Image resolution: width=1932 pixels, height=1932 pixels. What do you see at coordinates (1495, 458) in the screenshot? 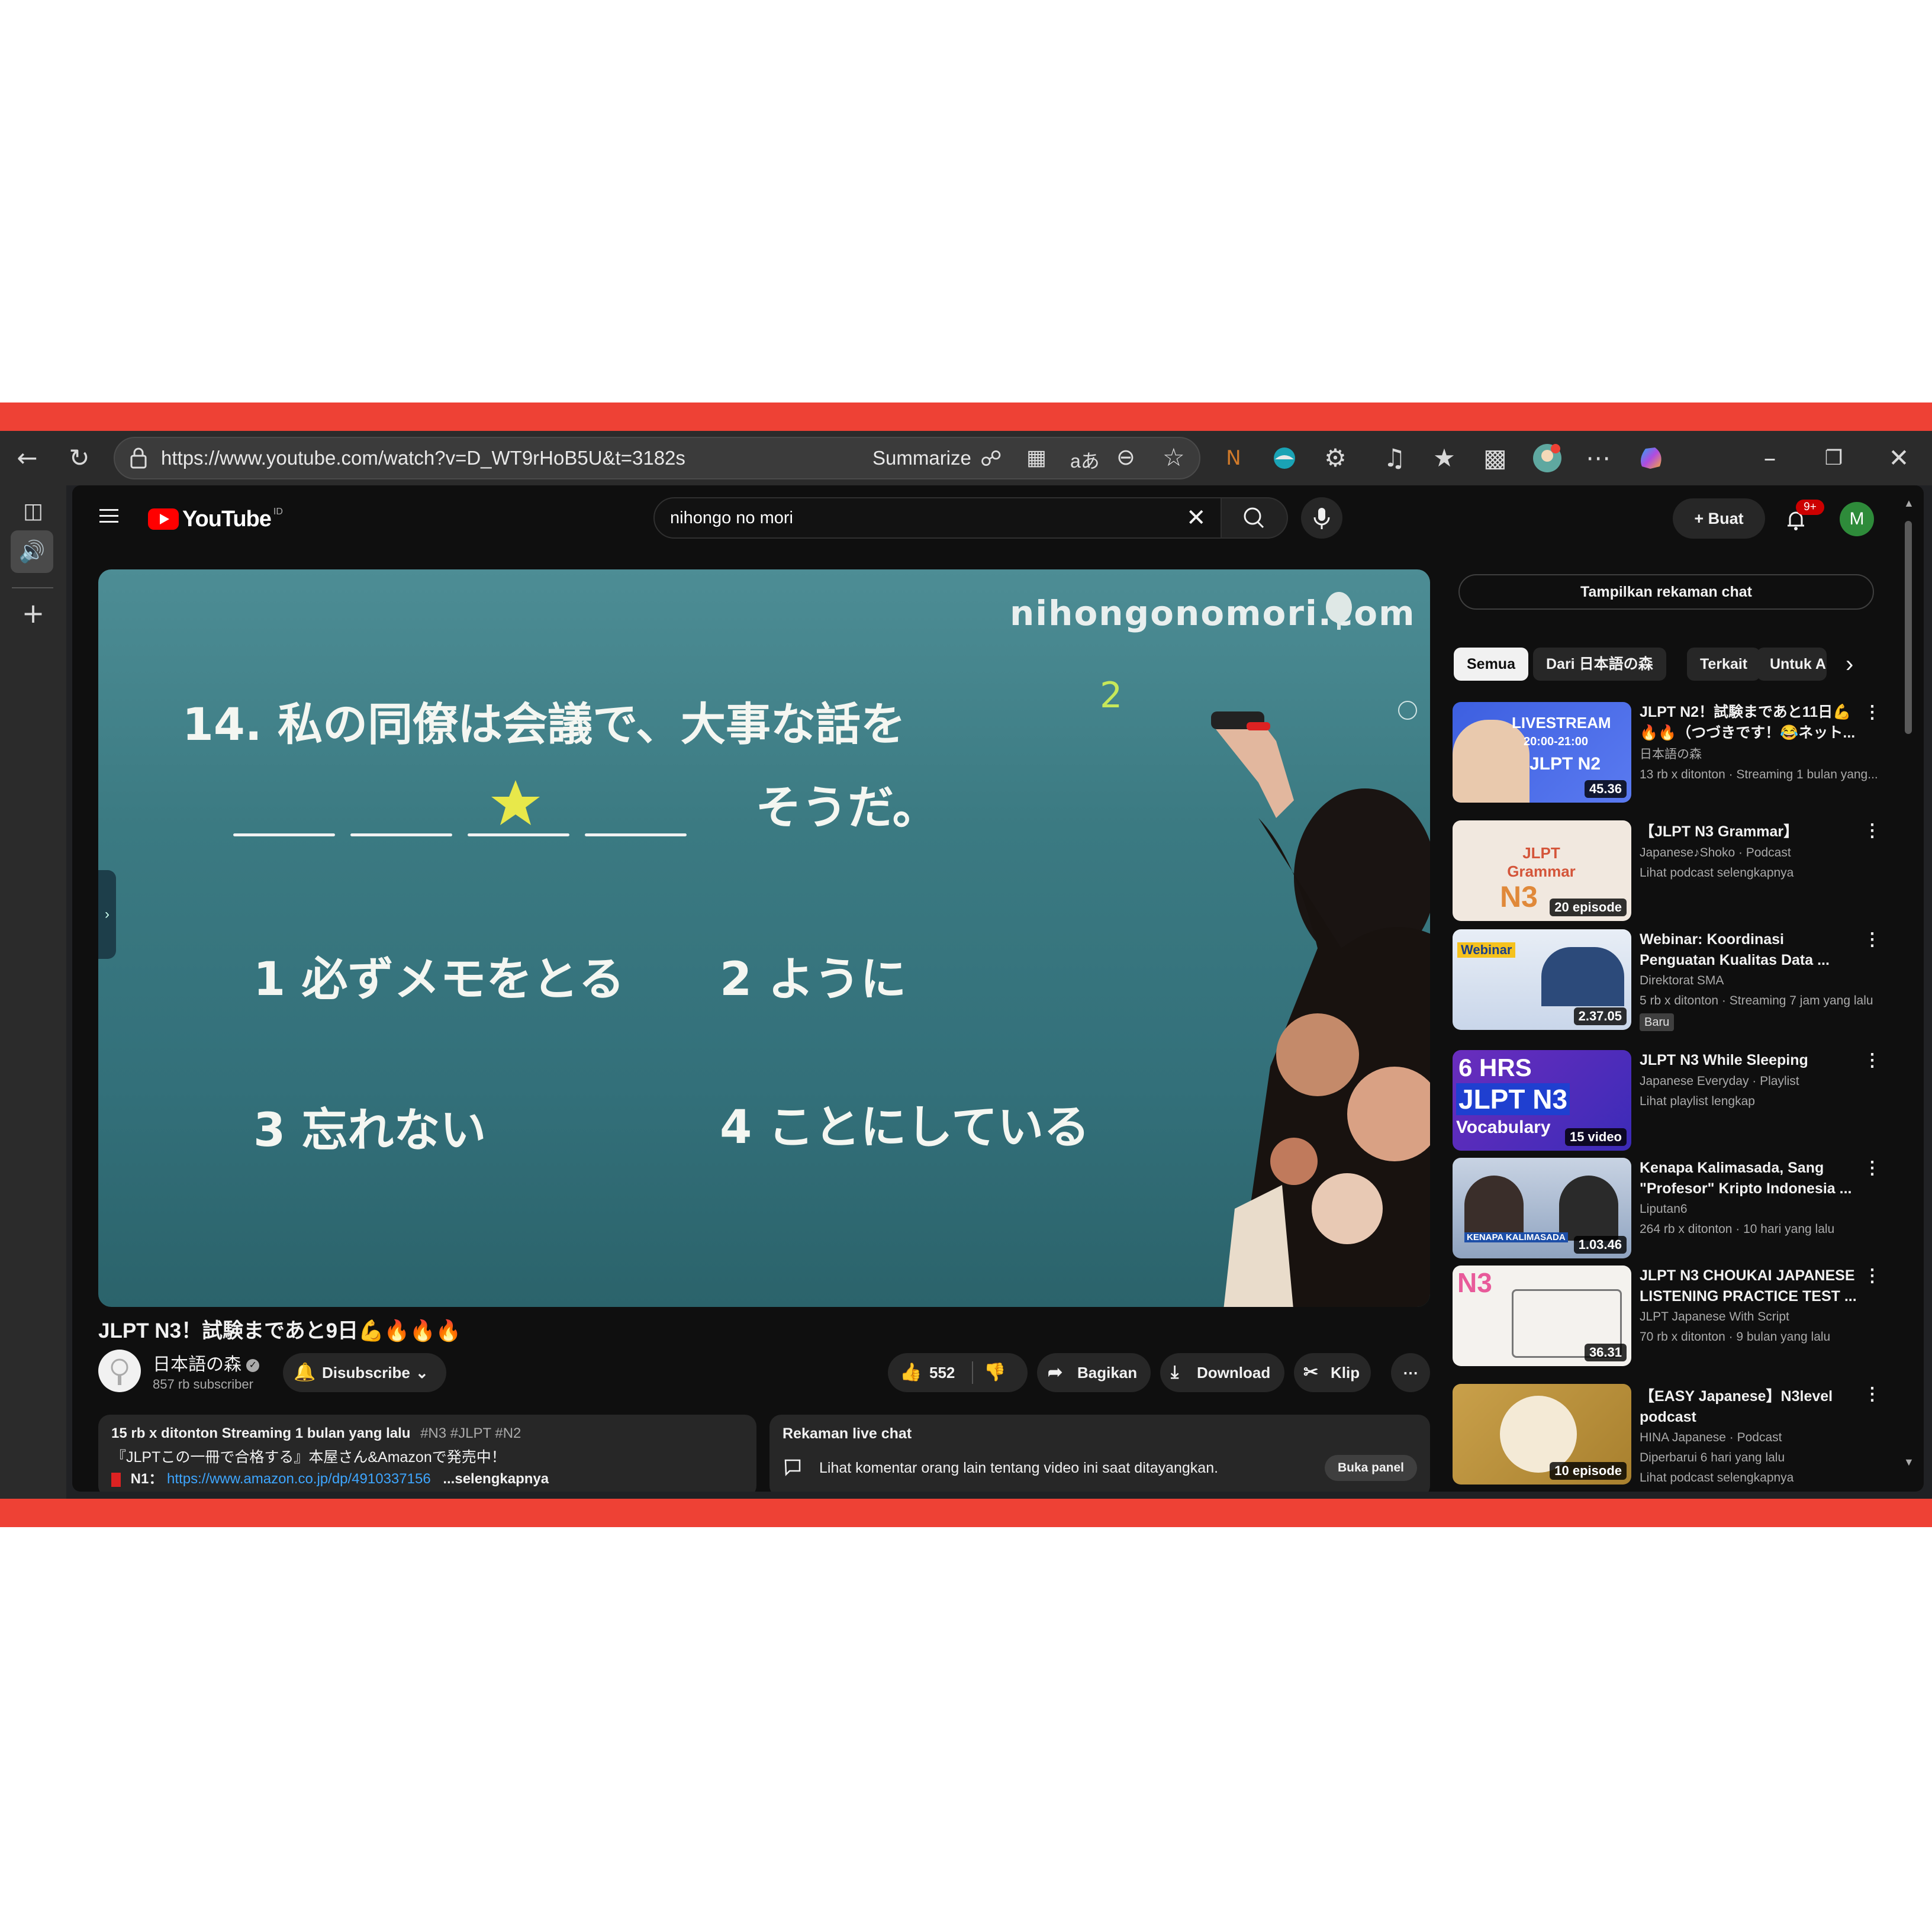
I see `collections-icon: ▩` at bounding box center [1495, 458].